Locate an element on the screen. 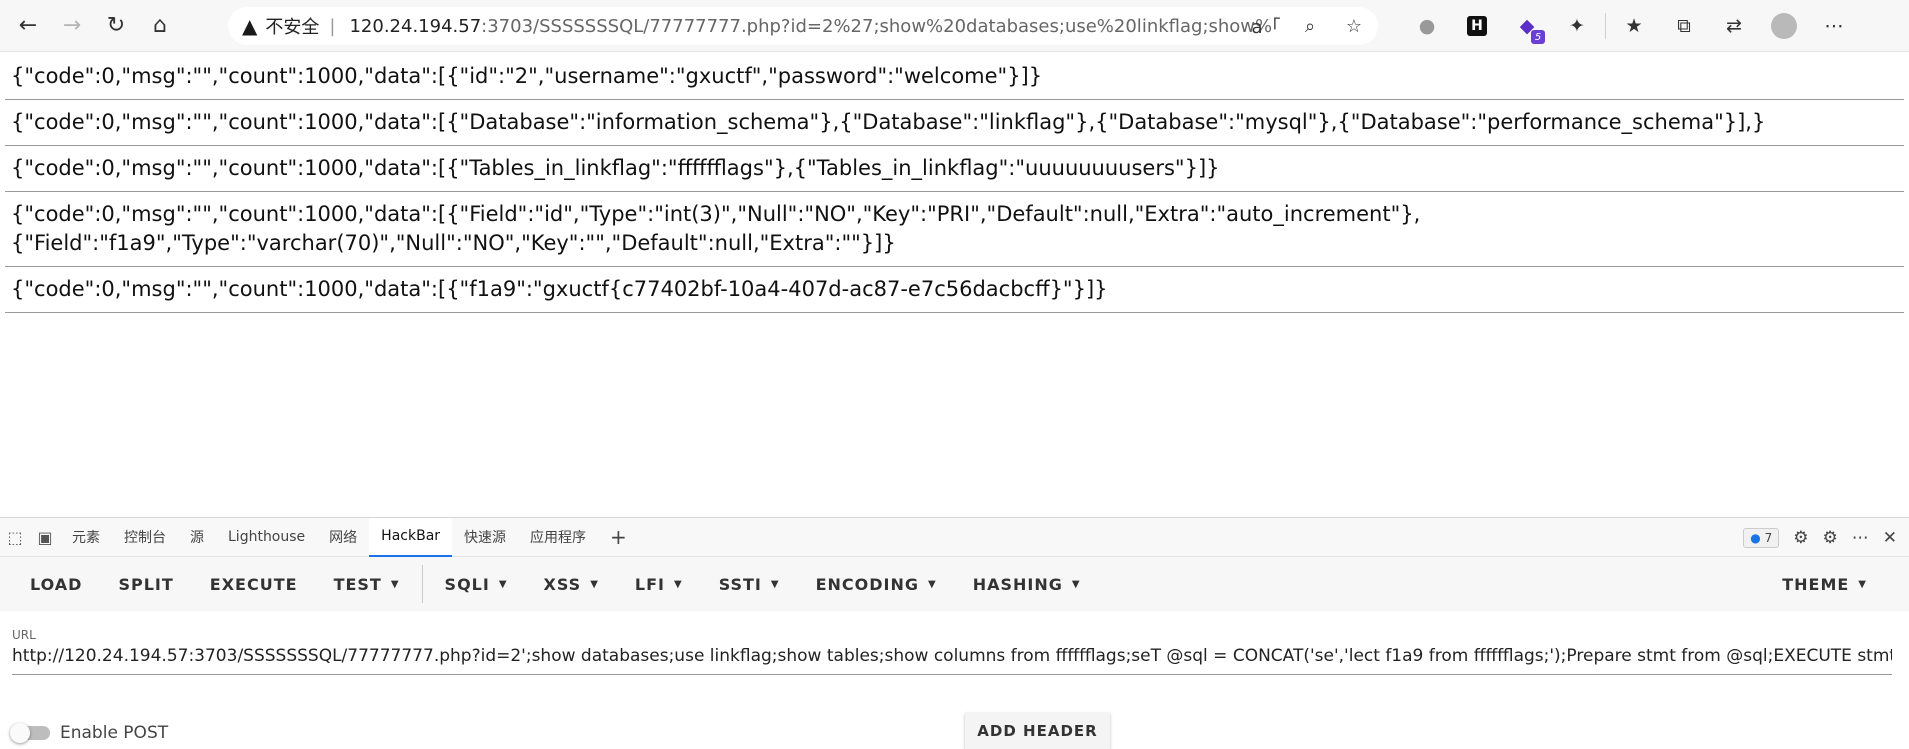 This screenshot has height=749, width=1909. enable-post-toggle-row: Enable POST is located at coordinates (89, 733).